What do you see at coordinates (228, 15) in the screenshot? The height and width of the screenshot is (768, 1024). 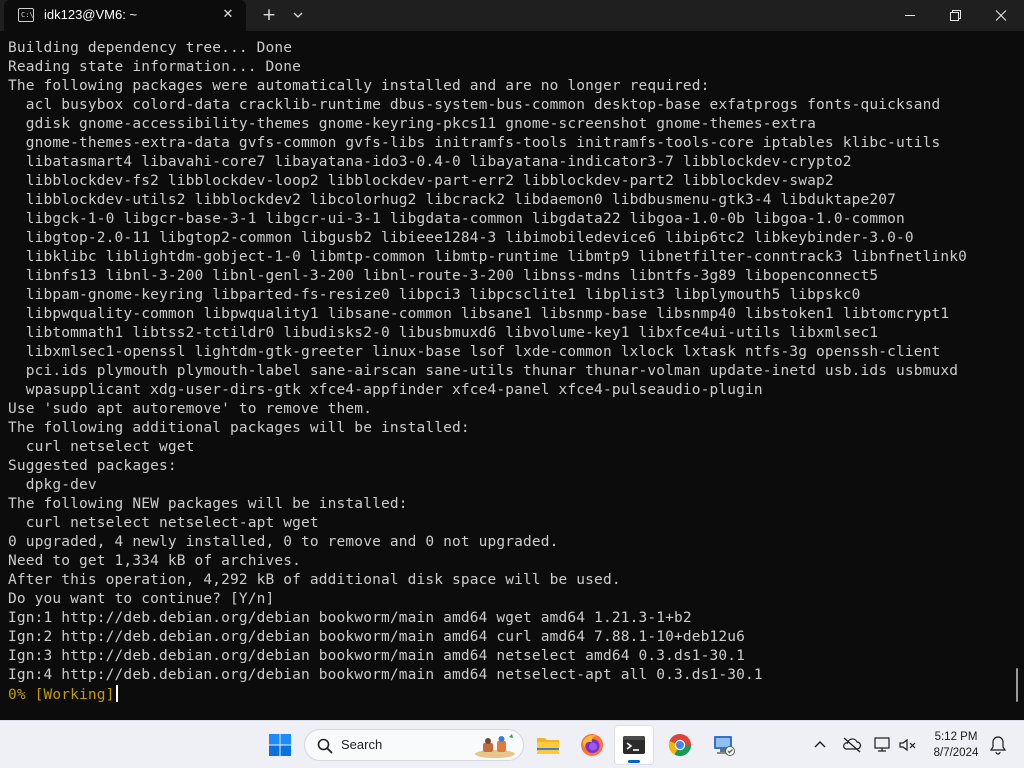 I see `close-tab-button: ✕` at bounding box center [228, 15].